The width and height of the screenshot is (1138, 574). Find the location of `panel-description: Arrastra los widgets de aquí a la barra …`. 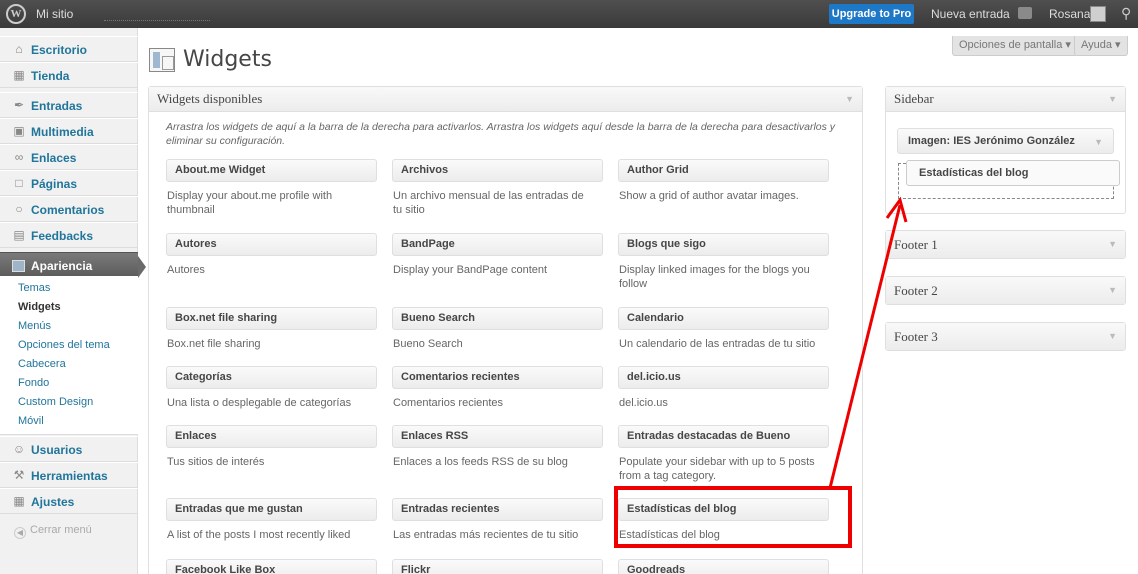

panel-description: Arrastra los widgets de aquí a la barra … is located at coordinates (501, 134).